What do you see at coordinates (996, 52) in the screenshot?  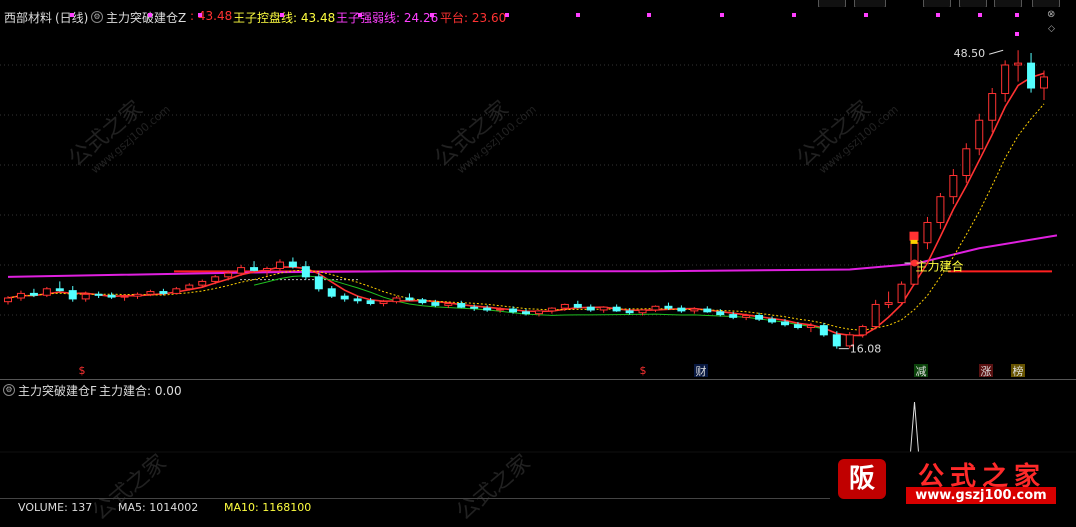 I see `high-arrow` at bounding box center [996, 52].